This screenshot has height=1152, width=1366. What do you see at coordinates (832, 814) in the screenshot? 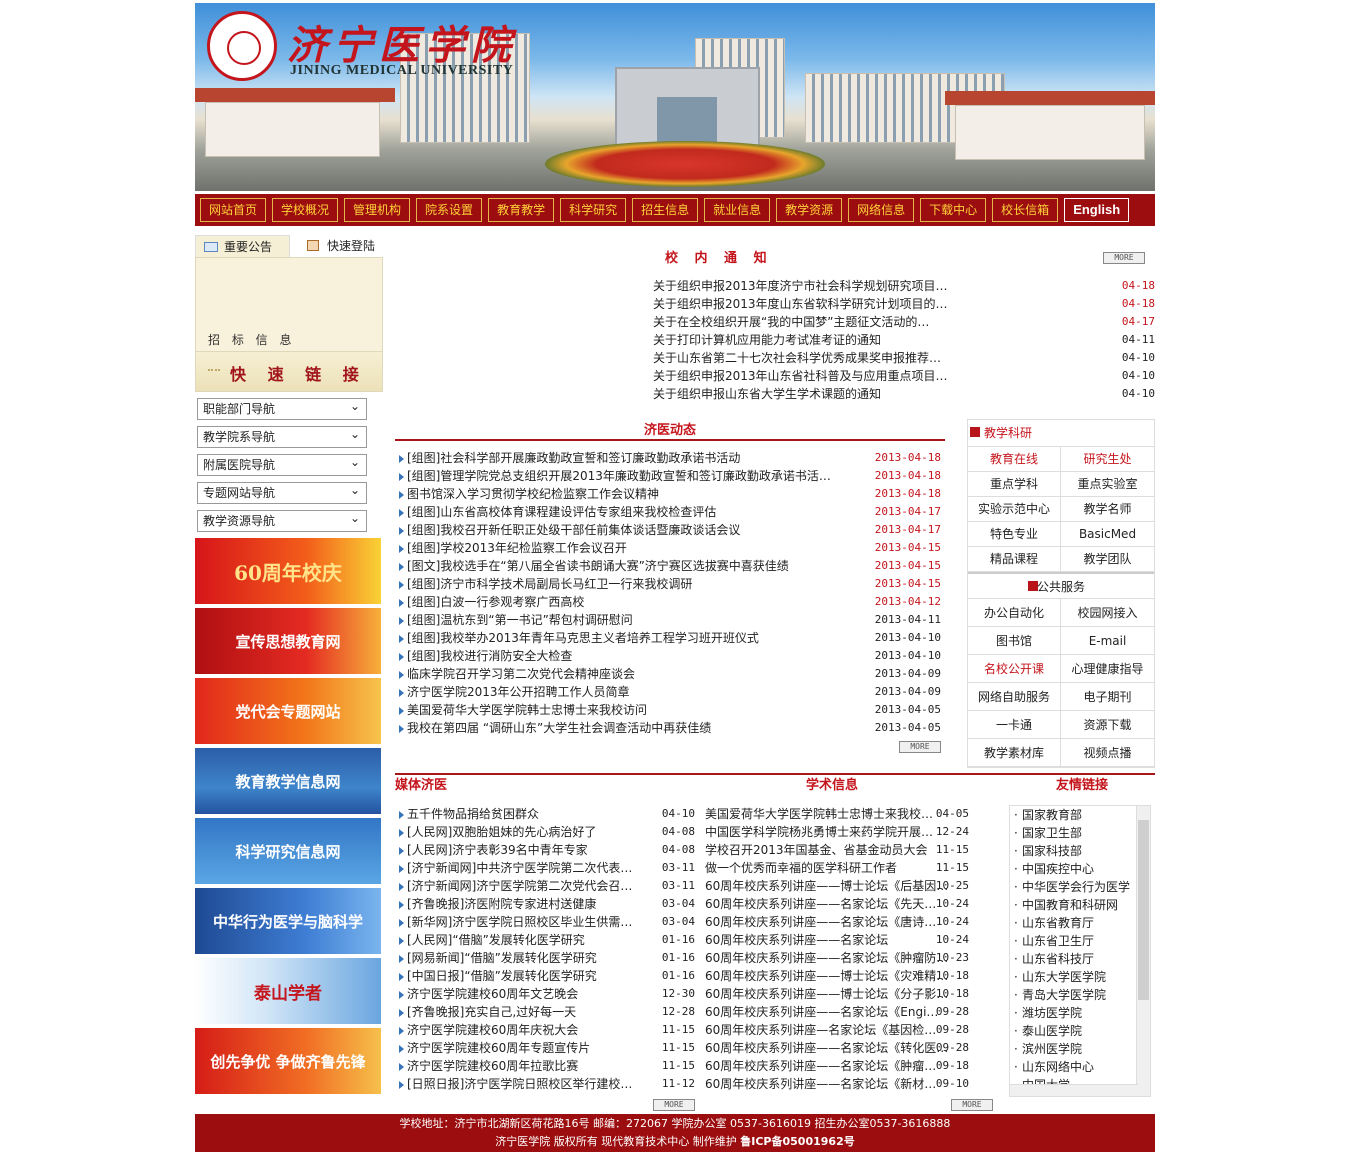
I see `academic-item: 美国爱荷华大学医学院韩士忠博士来我校… 04-05` at bounding box center [832, 814].